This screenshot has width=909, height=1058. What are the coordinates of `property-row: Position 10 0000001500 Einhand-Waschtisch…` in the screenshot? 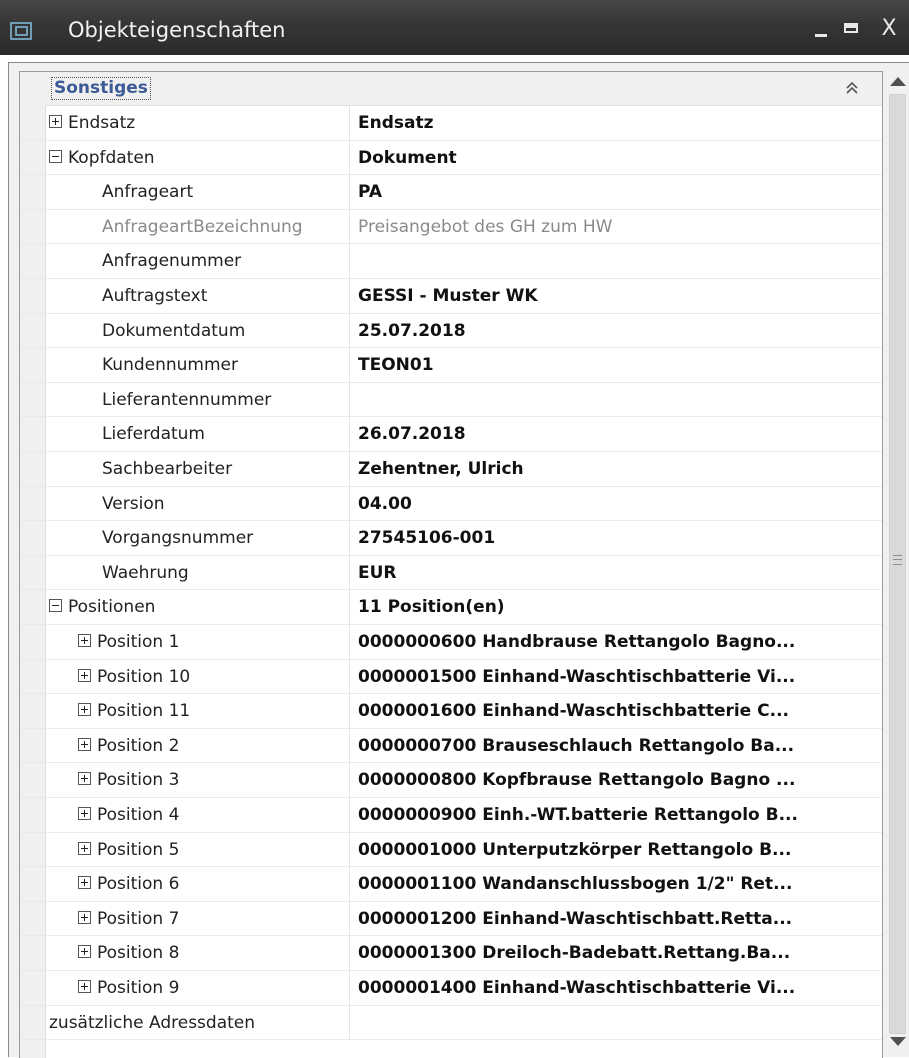 It's located at (451, 677).